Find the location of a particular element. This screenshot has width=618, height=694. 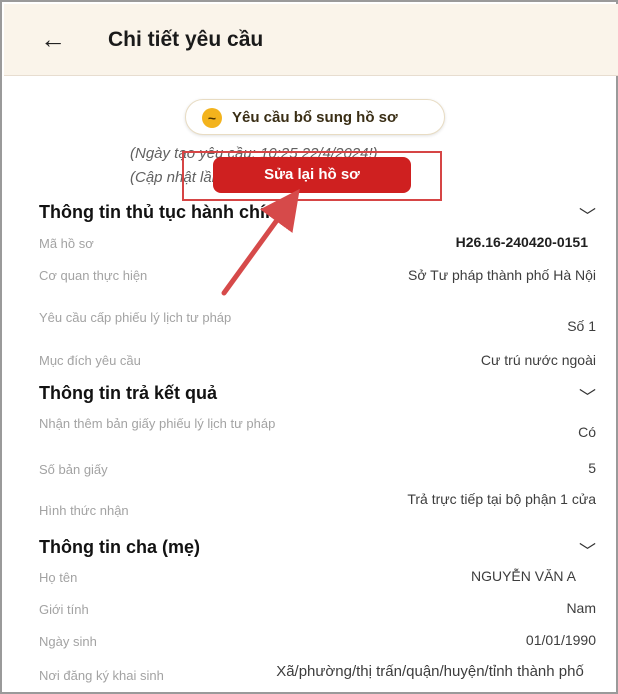

row-label: Cơ quan thực hiện is located at coordinates (93, 275).